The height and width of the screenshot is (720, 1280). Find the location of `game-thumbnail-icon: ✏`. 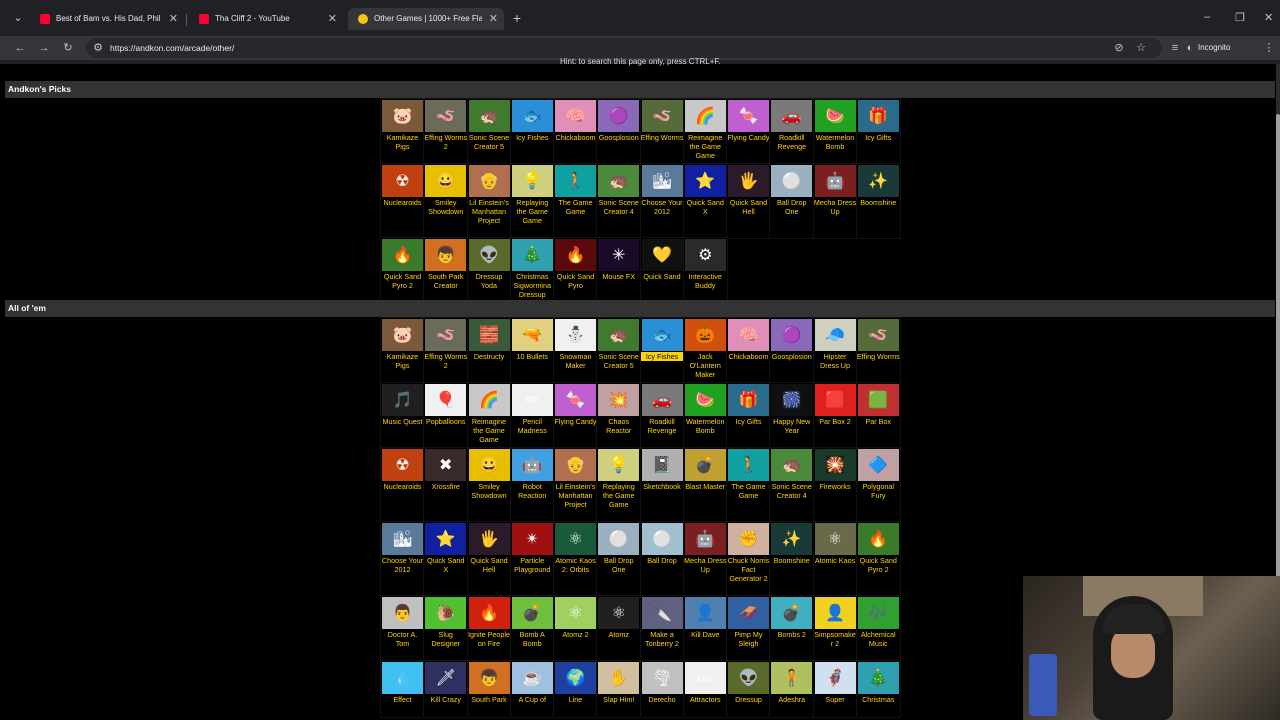

game-thumbnail-icon: ✏ is located at coordinates (532, 400).